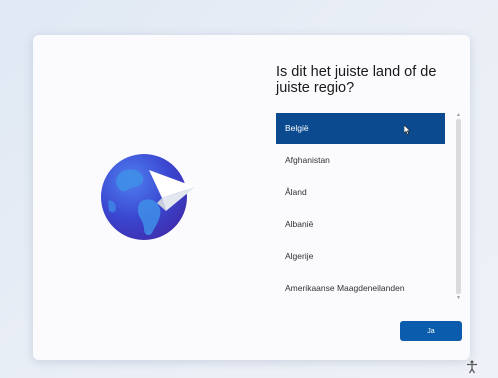  Describe the element at coordinates (307, 160) in the screenshot. I see `list-item-label: Afghanistan` at that location.